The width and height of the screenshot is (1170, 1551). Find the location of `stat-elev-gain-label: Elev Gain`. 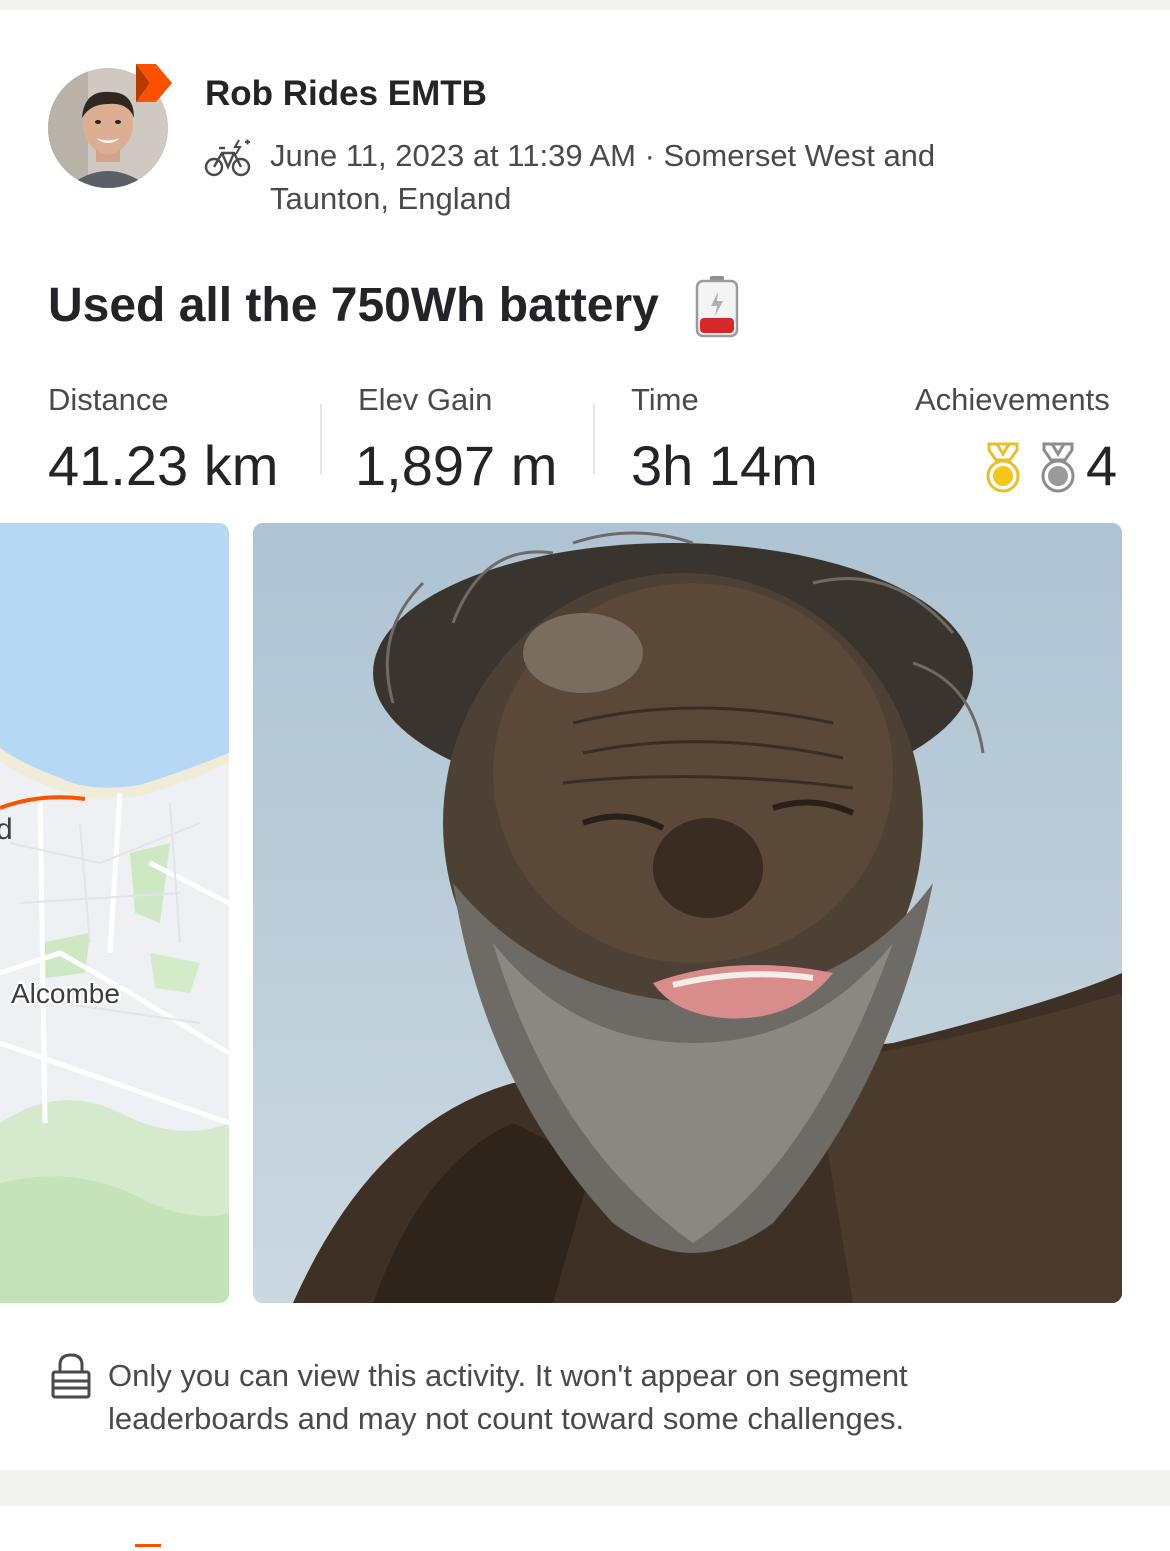

stat-elev-gain-label: Elev Gain is located at coordinates (425, 399).